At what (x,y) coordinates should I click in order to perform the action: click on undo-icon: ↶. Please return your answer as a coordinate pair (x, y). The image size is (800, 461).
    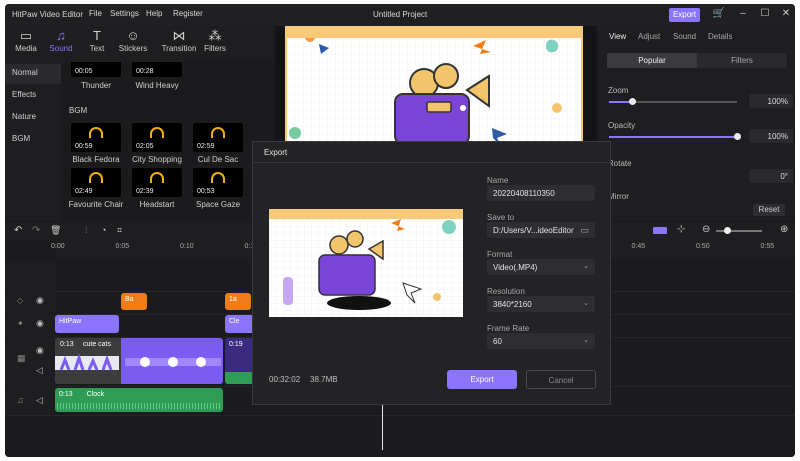
    Looking at the image, I should click on (18, 230).